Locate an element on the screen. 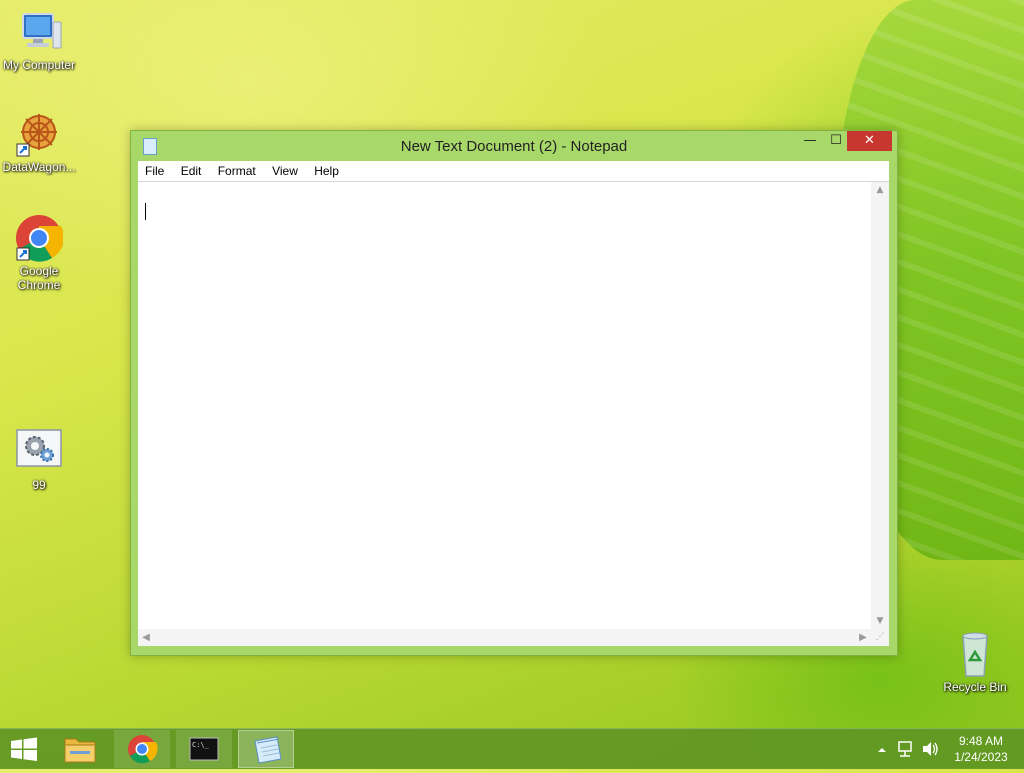  menu-help: Help is located at coordinates (326, 171).